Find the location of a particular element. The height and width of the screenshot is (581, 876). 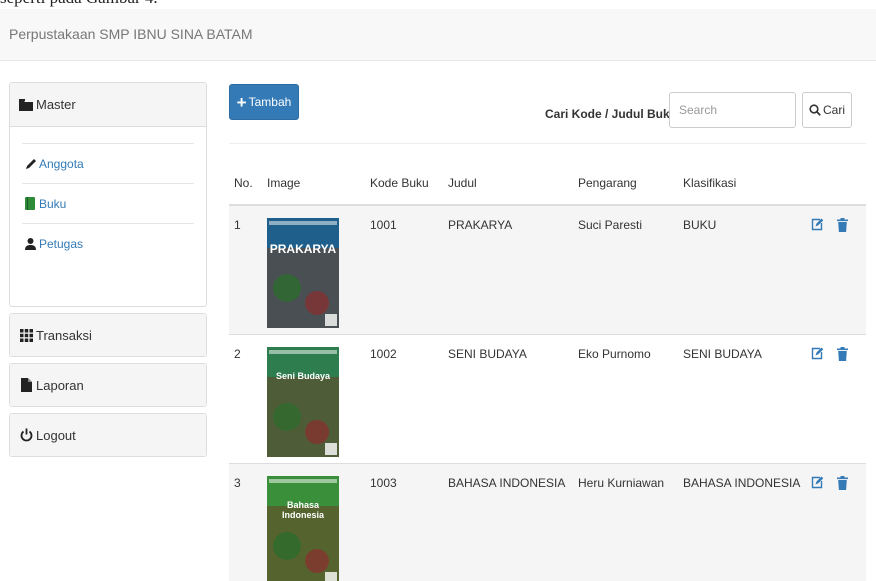

cell-judul: SENI BUDAYA is located at coordinates (508, 398).